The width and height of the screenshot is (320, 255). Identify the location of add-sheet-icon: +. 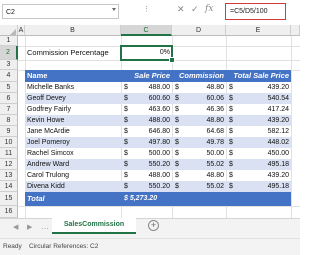
(153, 225).